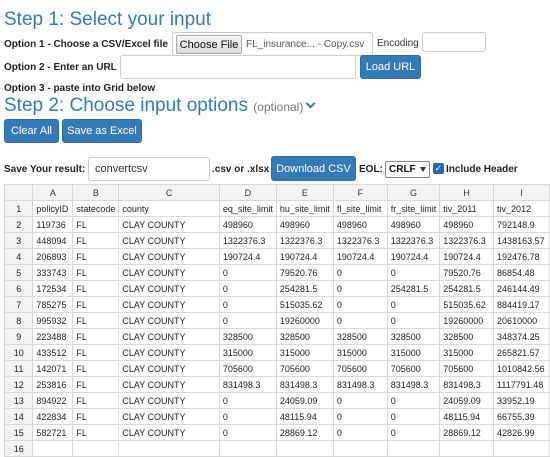  Describe the element at coordinates (284, 106) in the screenshot. I see `optional-toggle: (optional)` at that location.